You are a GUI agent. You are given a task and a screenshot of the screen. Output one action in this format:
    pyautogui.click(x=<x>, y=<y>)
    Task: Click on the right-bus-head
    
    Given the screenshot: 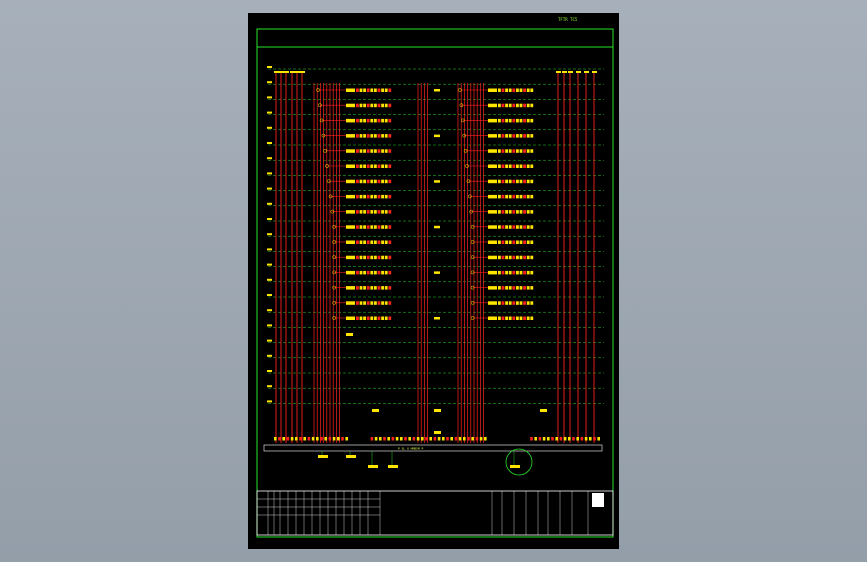 What is the action you would take?
    pyautogui.click(x=586, y=72)
    